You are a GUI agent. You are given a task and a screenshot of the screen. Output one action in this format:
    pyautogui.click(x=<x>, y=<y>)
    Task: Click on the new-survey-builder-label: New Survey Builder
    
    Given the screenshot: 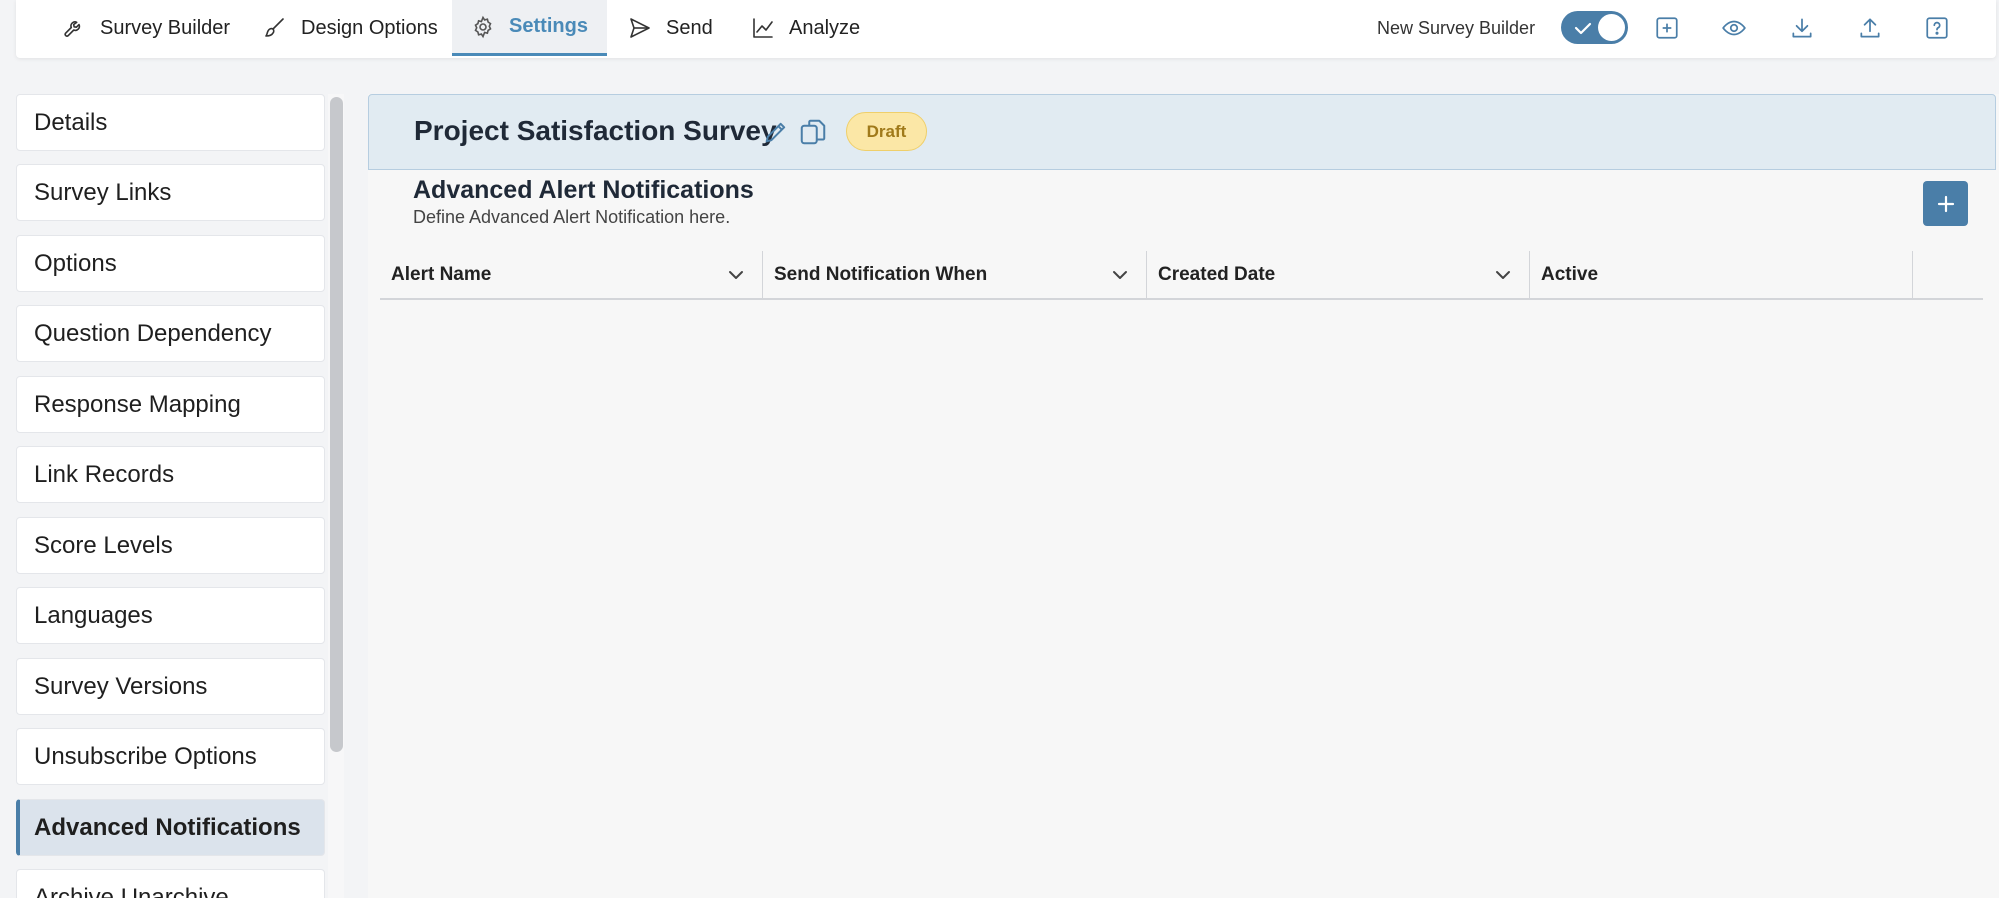 What is the action you would take?
    pyautogui.click(x=1456, y=28)
    